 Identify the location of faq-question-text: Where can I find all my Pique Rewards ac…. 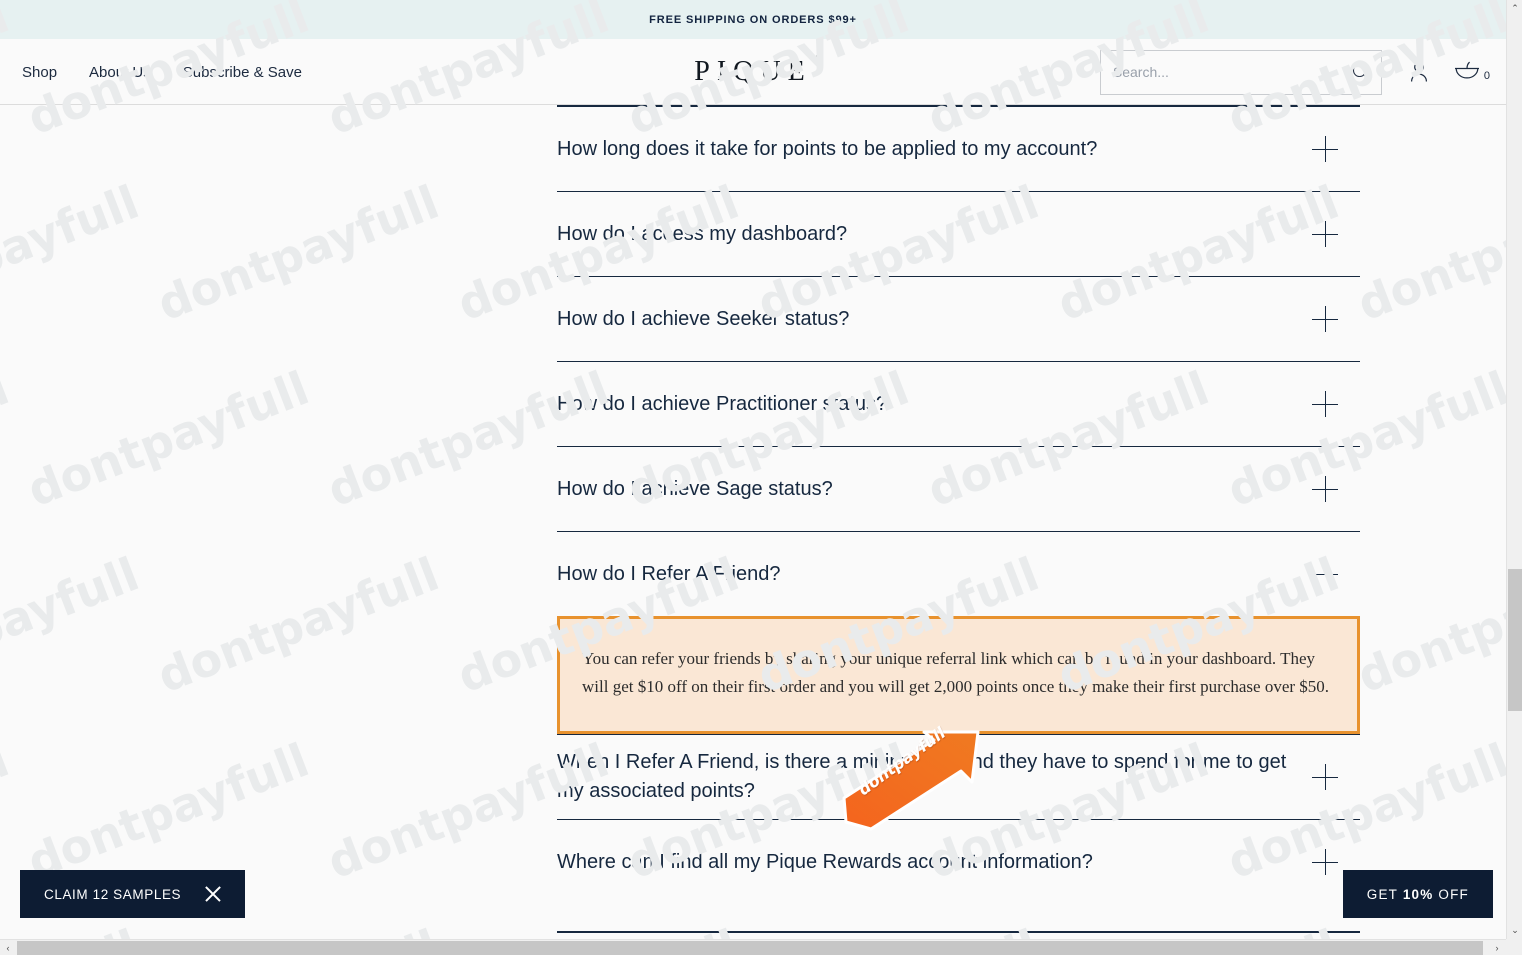
(825, 861).